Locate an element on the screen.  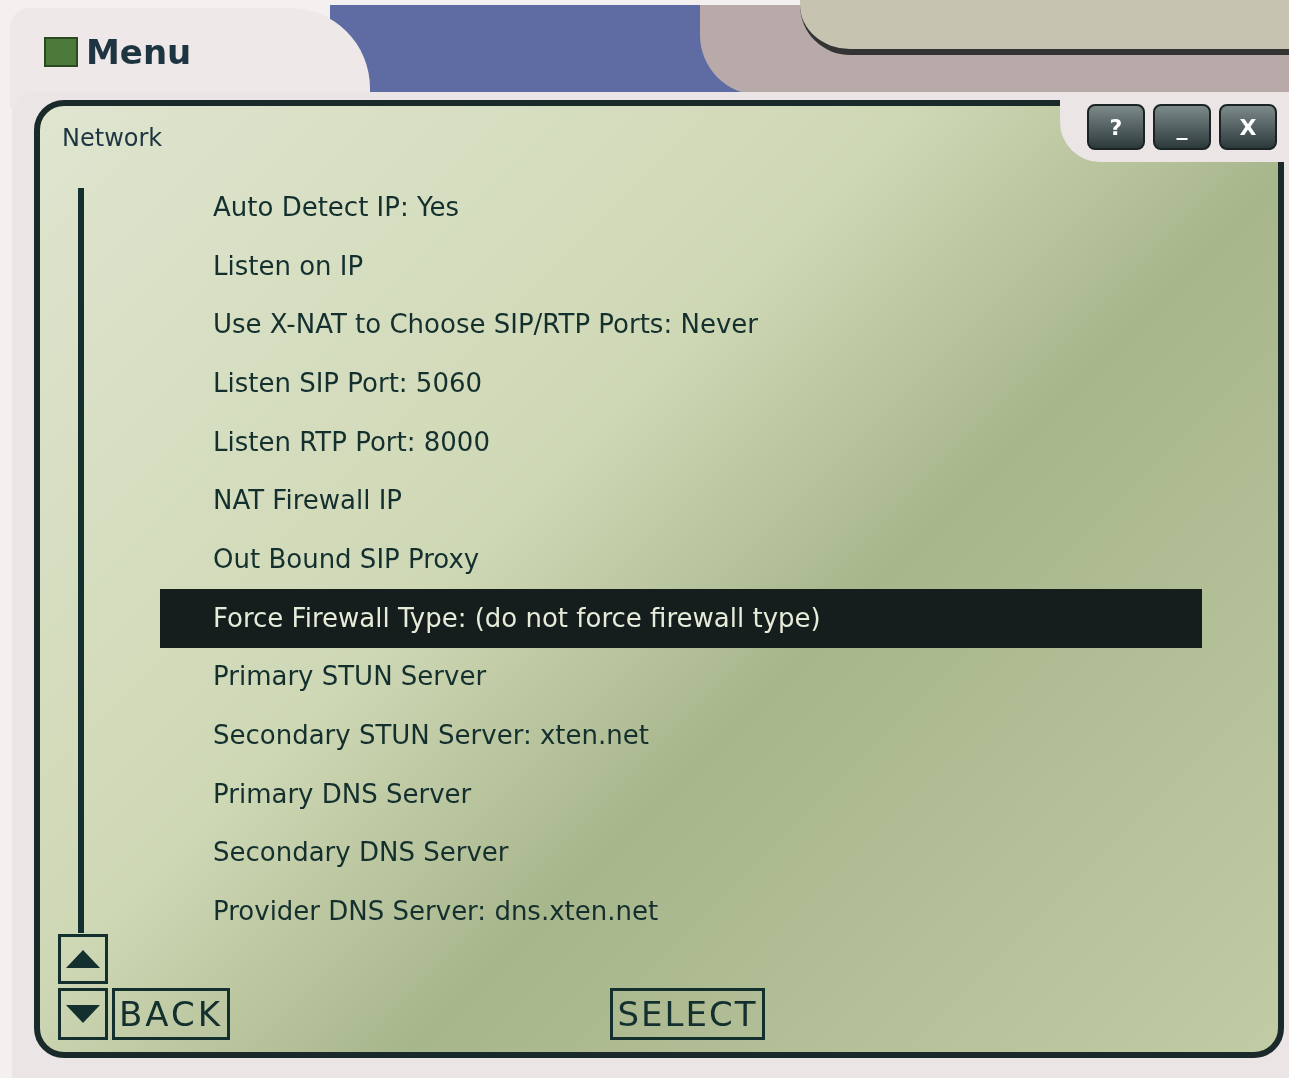
back-button: BACK is located at coordinates (171, 1014).